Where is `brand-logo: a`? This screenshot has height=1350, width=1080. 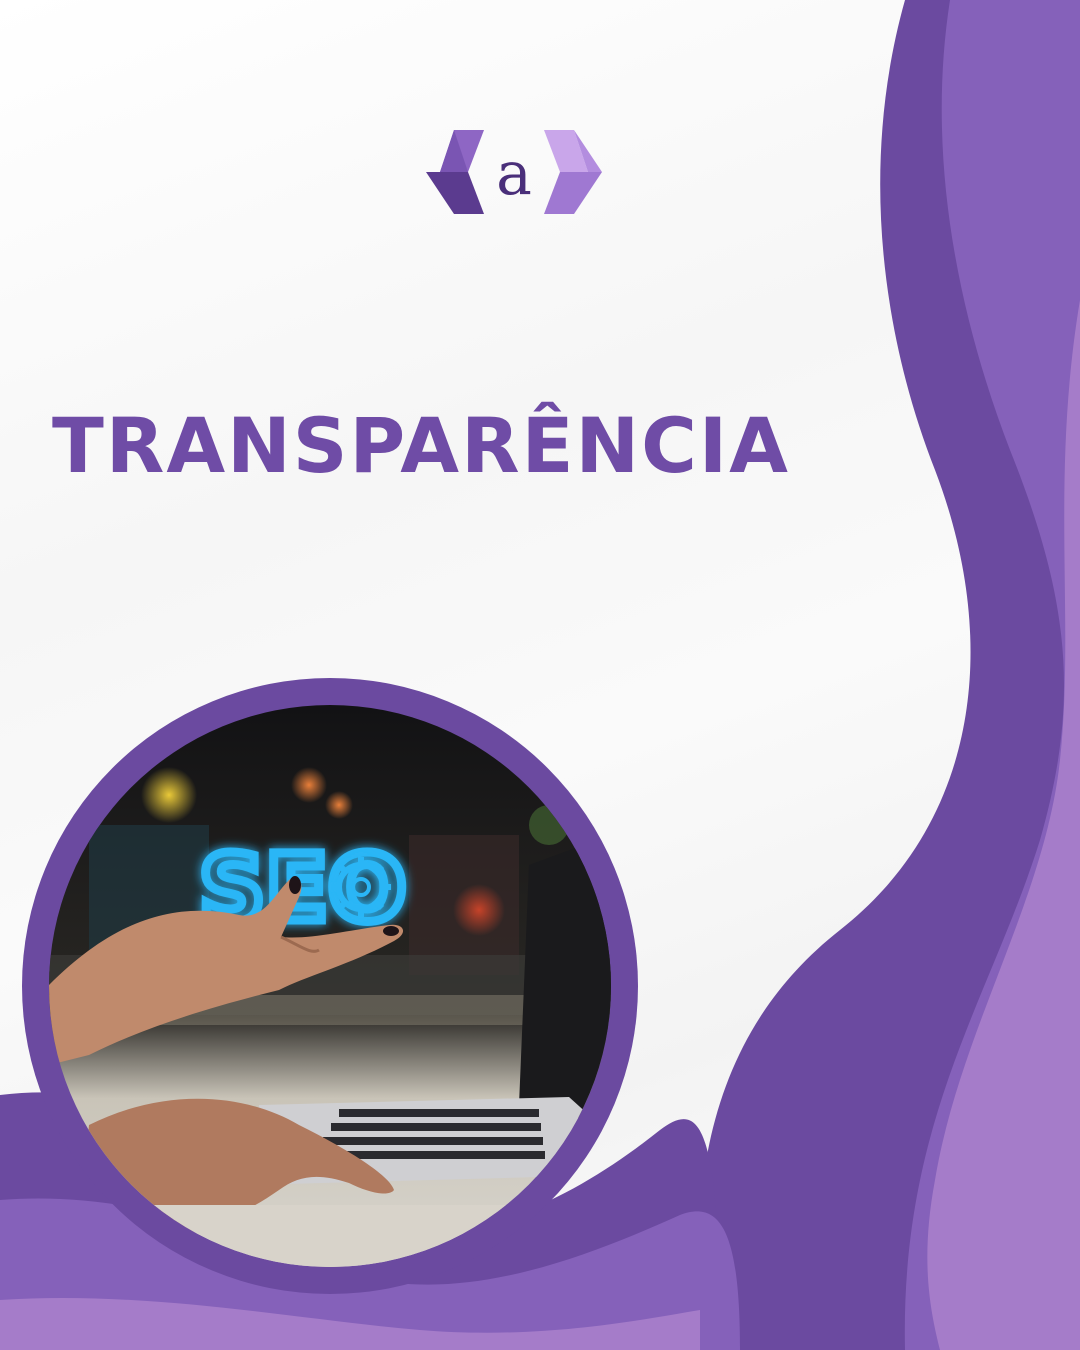
brand-logo: a is located at coordinates (514, 172).